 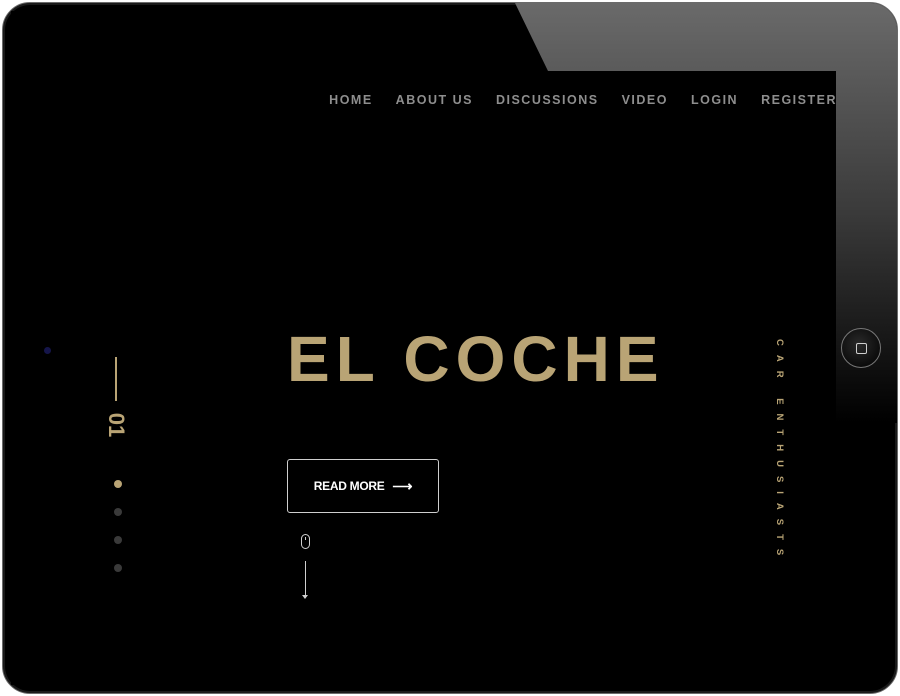 I want to click on nav-video: VIDEO, so click(x=645, y=102).